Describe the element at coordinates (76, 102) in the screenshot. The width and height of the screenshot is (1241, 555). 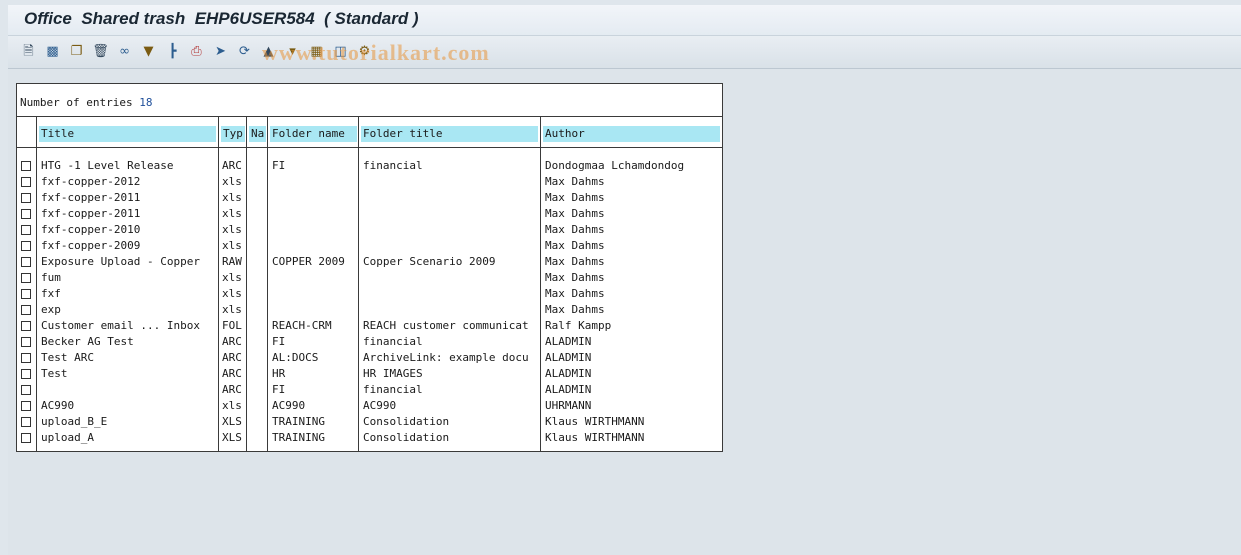
I see `entry-count-label: Number of entries` at that location.